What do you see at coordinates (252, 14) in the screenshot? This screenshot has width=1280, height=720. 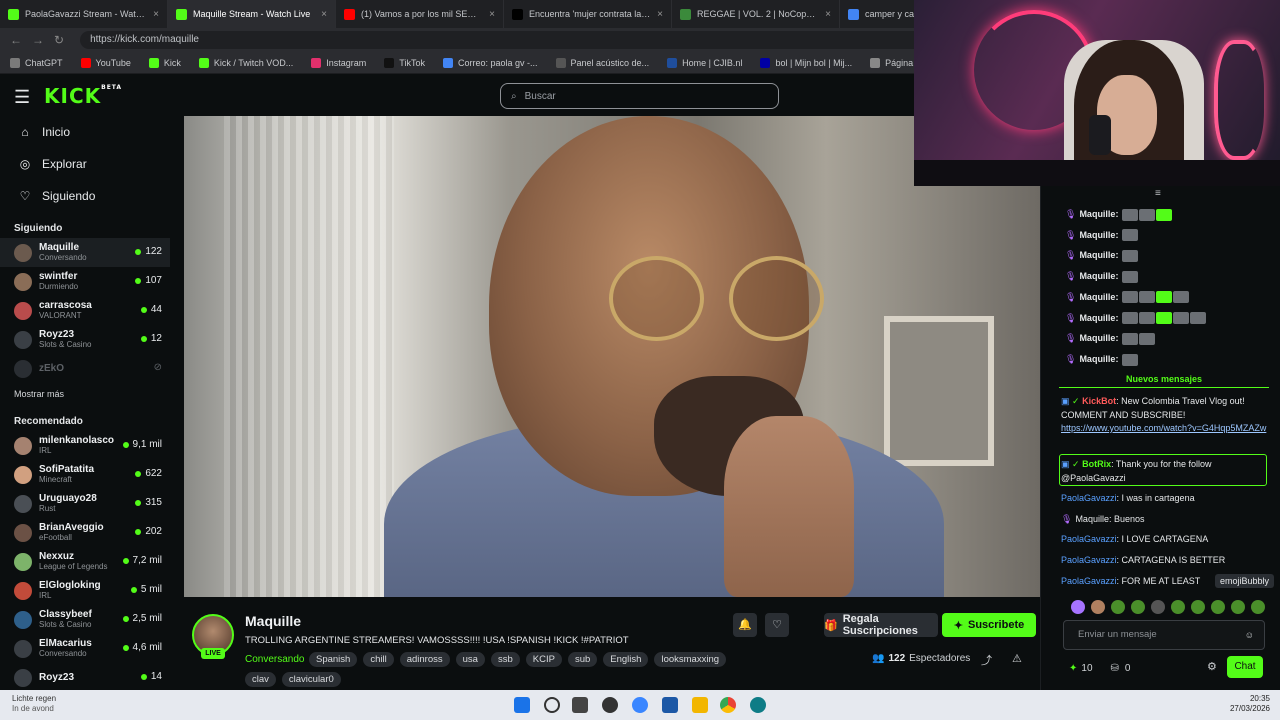 I see `browser-tab: Maquille Stream - Watch Live ×` at bounding box center [252, 14].